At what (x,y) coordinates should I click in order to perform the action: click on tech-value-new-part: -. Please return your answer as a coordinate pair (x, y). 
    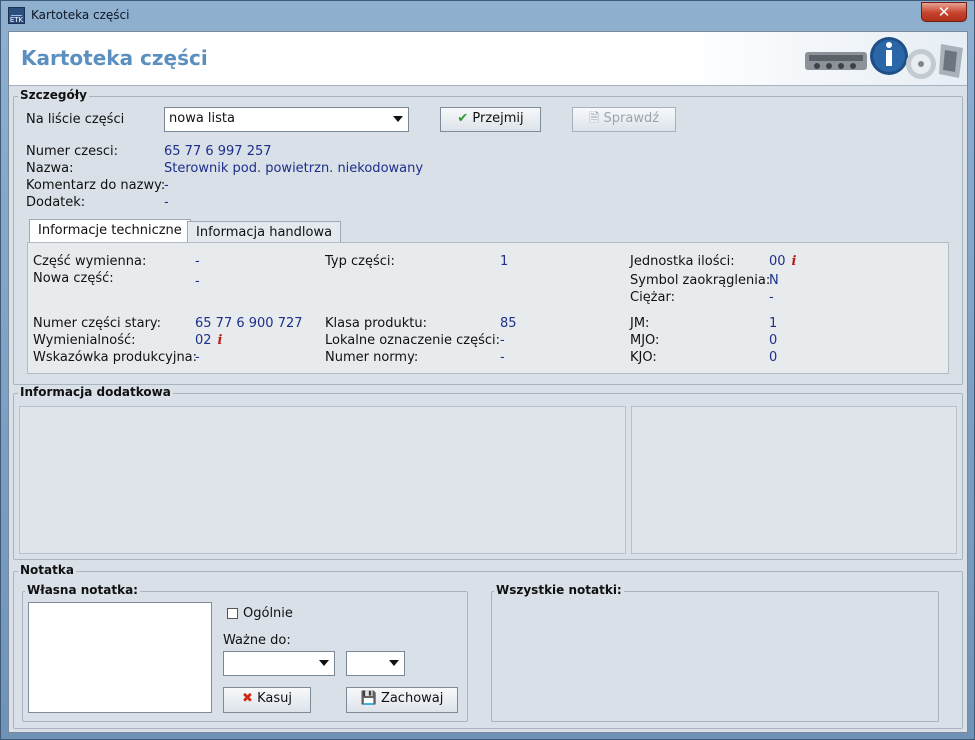
    Looking at the image, I should click on (197, 281).